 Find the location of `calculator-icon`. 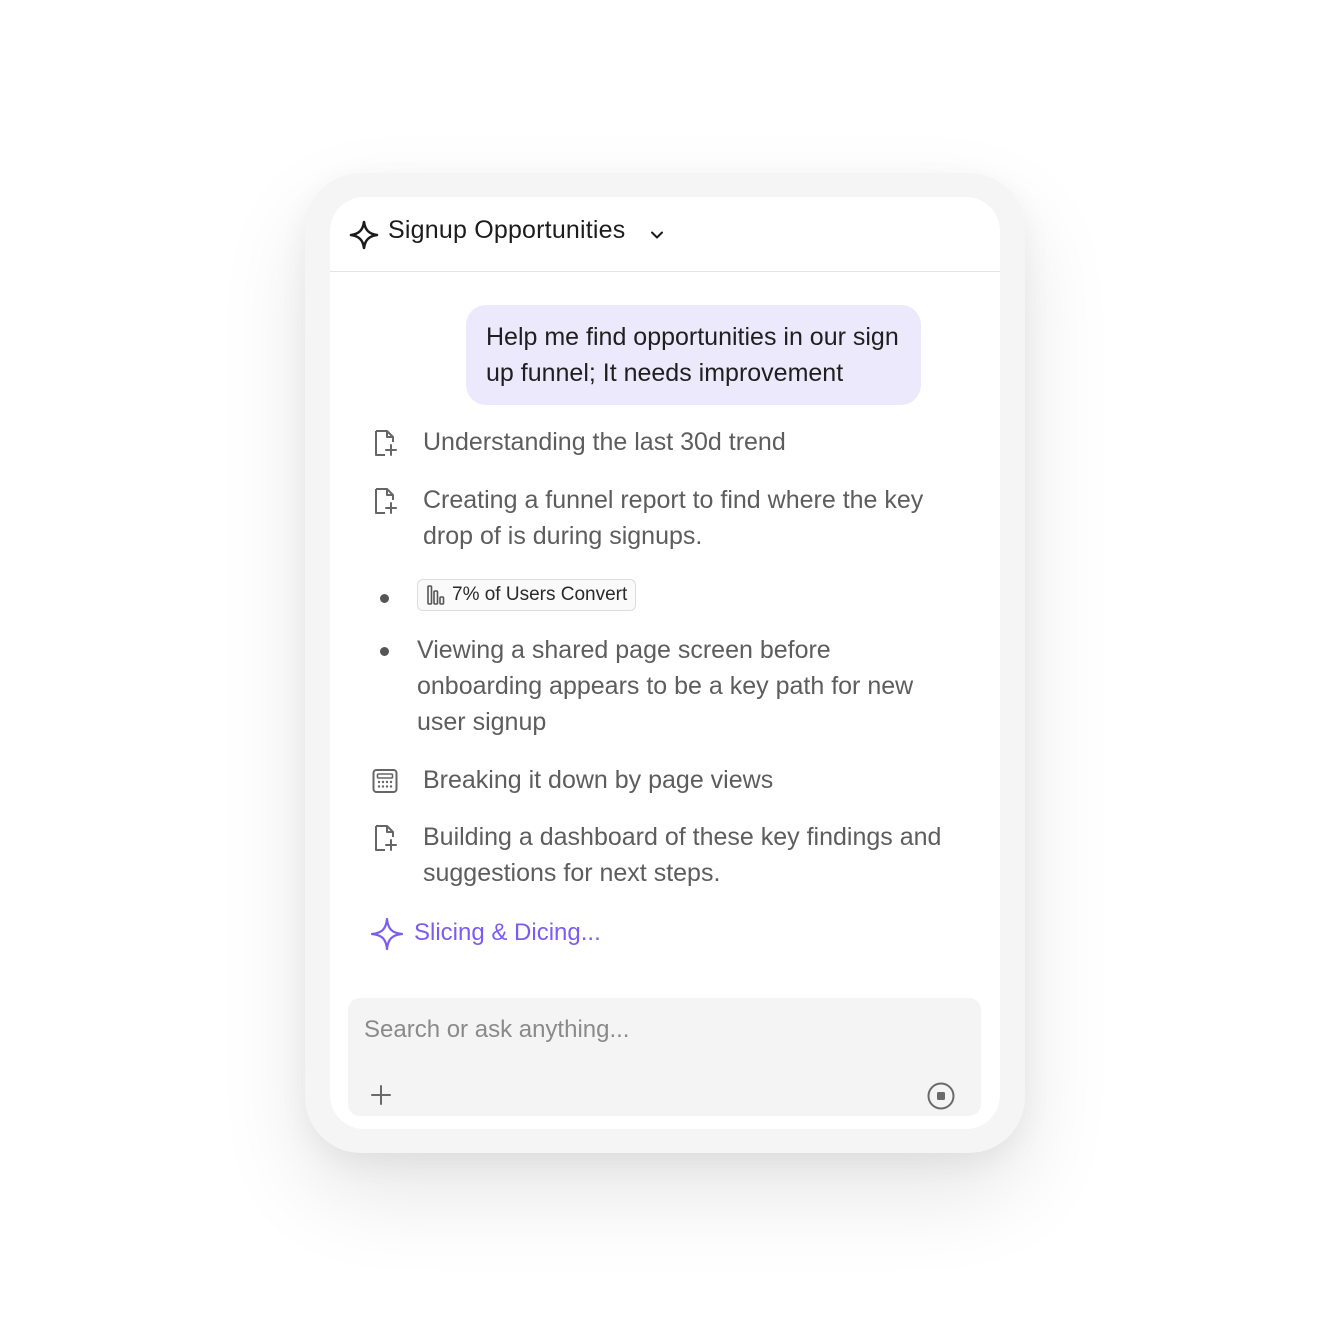

calculator-icon is located at coordinates (385, 781).